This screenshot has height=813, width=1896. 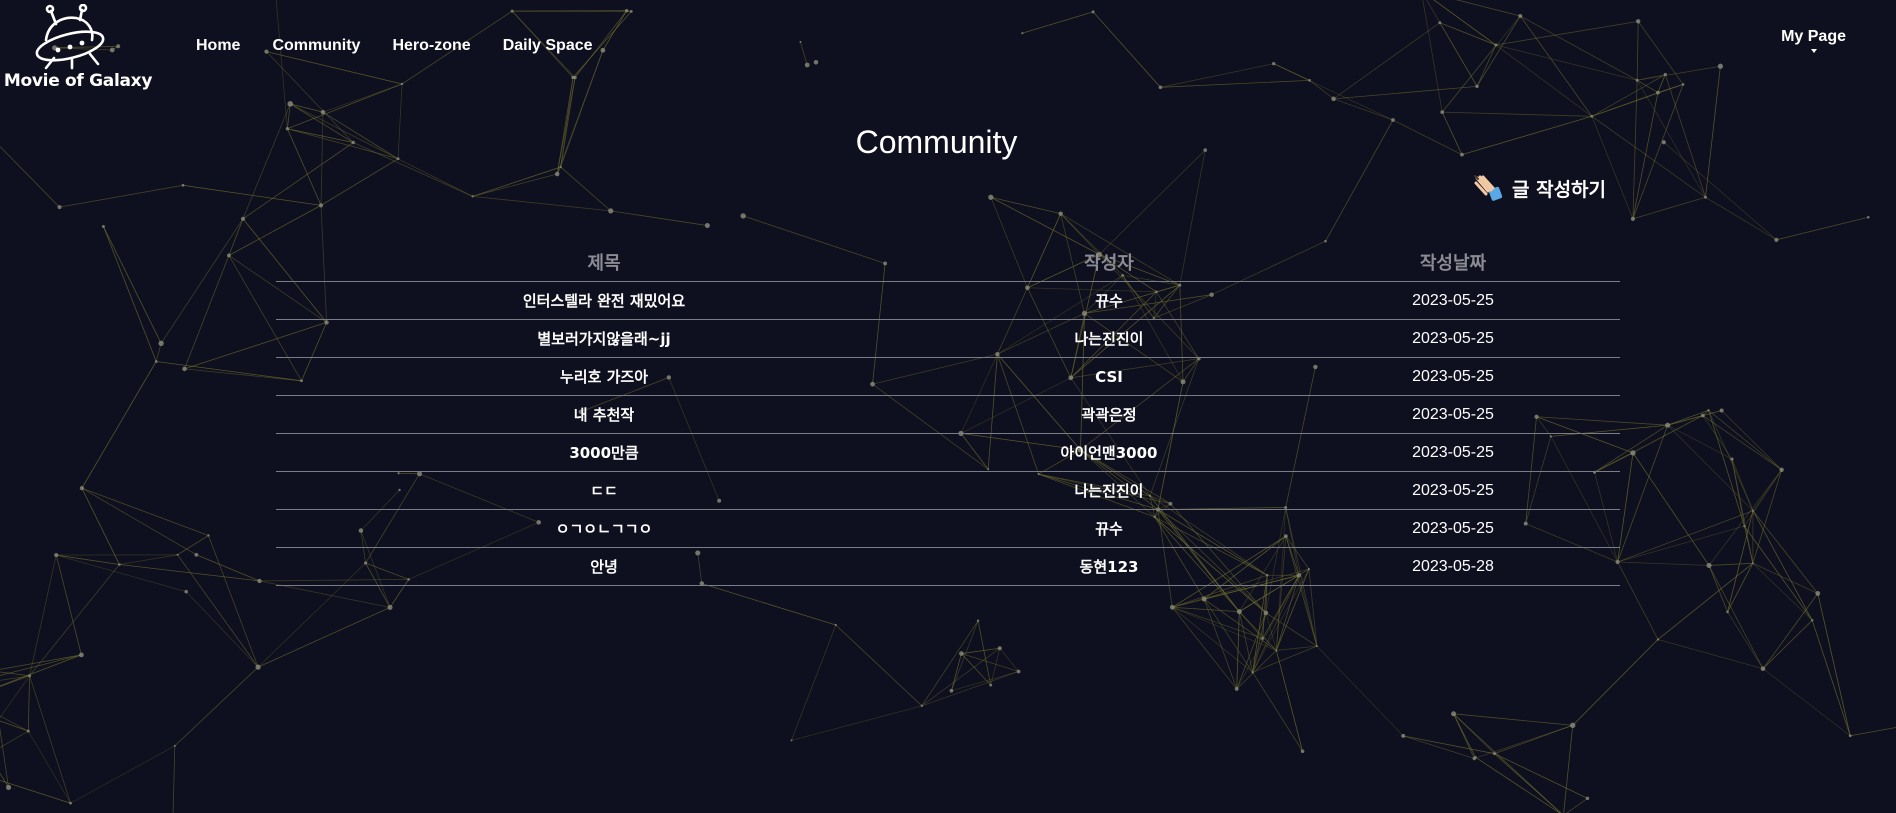 What do you see at coordinates (316, 46) in the screenshot?
I see `nav-community: Community` at bounding box center [316, 46].